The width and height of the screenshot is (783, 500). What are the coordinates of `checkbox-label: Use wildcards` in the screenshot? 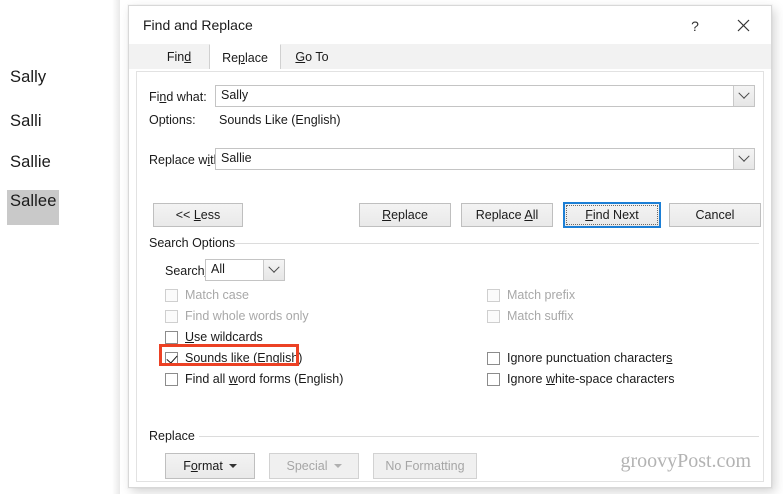 It's located at (224, 337).